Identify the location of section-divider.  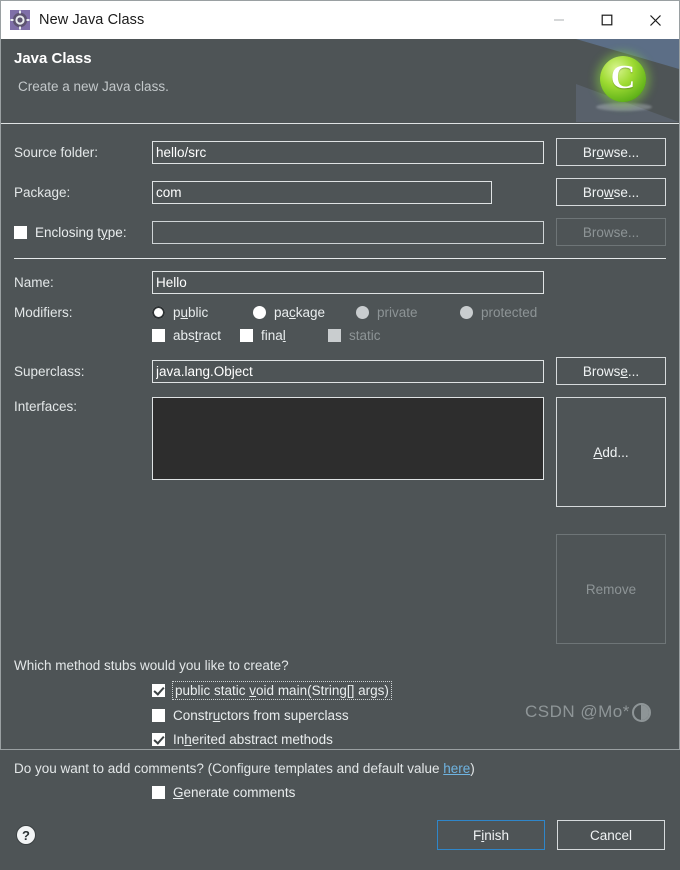
(340, 258).